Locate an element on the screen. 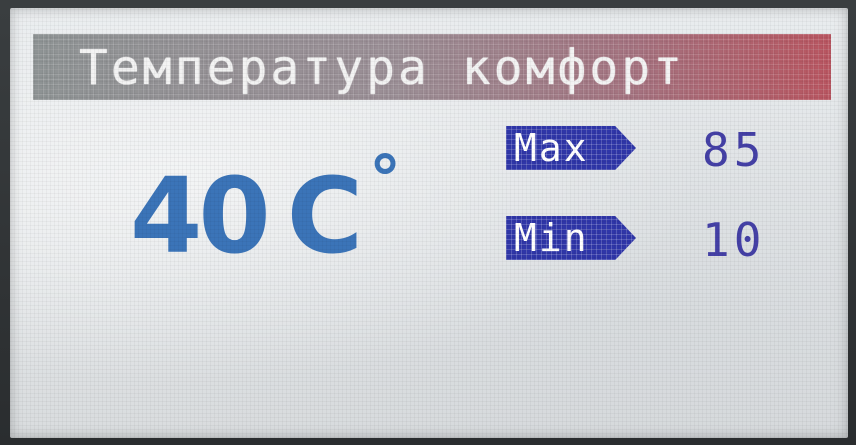 The height and width of the screenshot is (445, 856). temperature-unit: C is located at coordinates (326, 216).